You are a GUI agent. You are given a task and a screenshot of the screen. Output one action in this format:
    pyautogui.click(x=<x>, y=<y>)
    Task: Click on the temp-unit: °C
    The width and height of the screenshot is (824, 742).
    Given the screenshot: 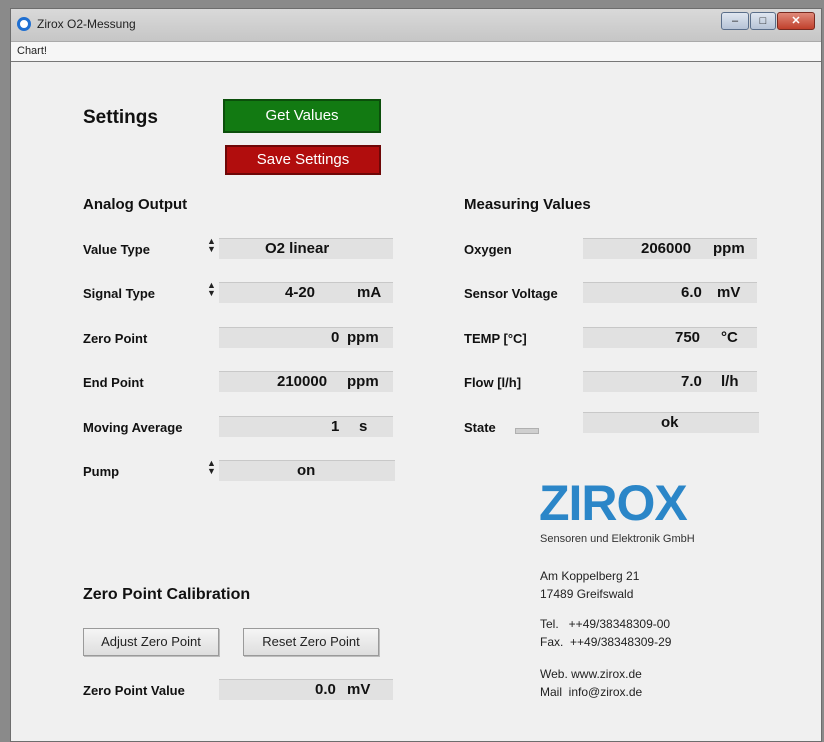 What is the action you would take?
    pyautogui.click(x=729, y=337)
    